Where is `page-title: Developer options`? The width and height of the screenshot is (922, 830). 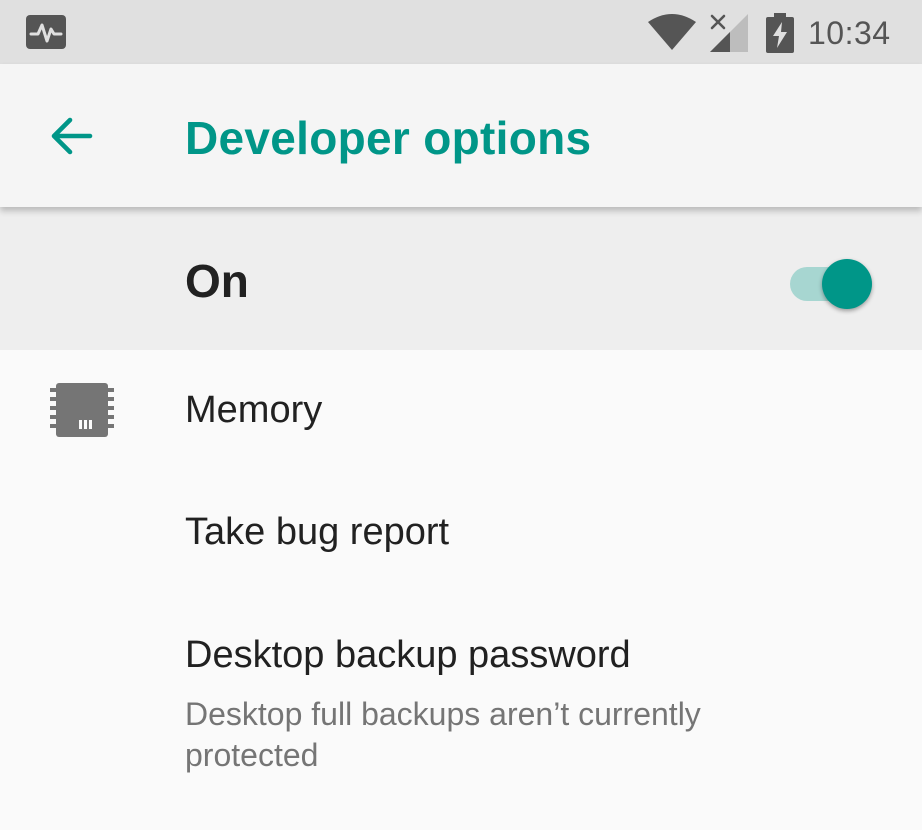
page-title: Developer options is located at coordinates (388, 138).